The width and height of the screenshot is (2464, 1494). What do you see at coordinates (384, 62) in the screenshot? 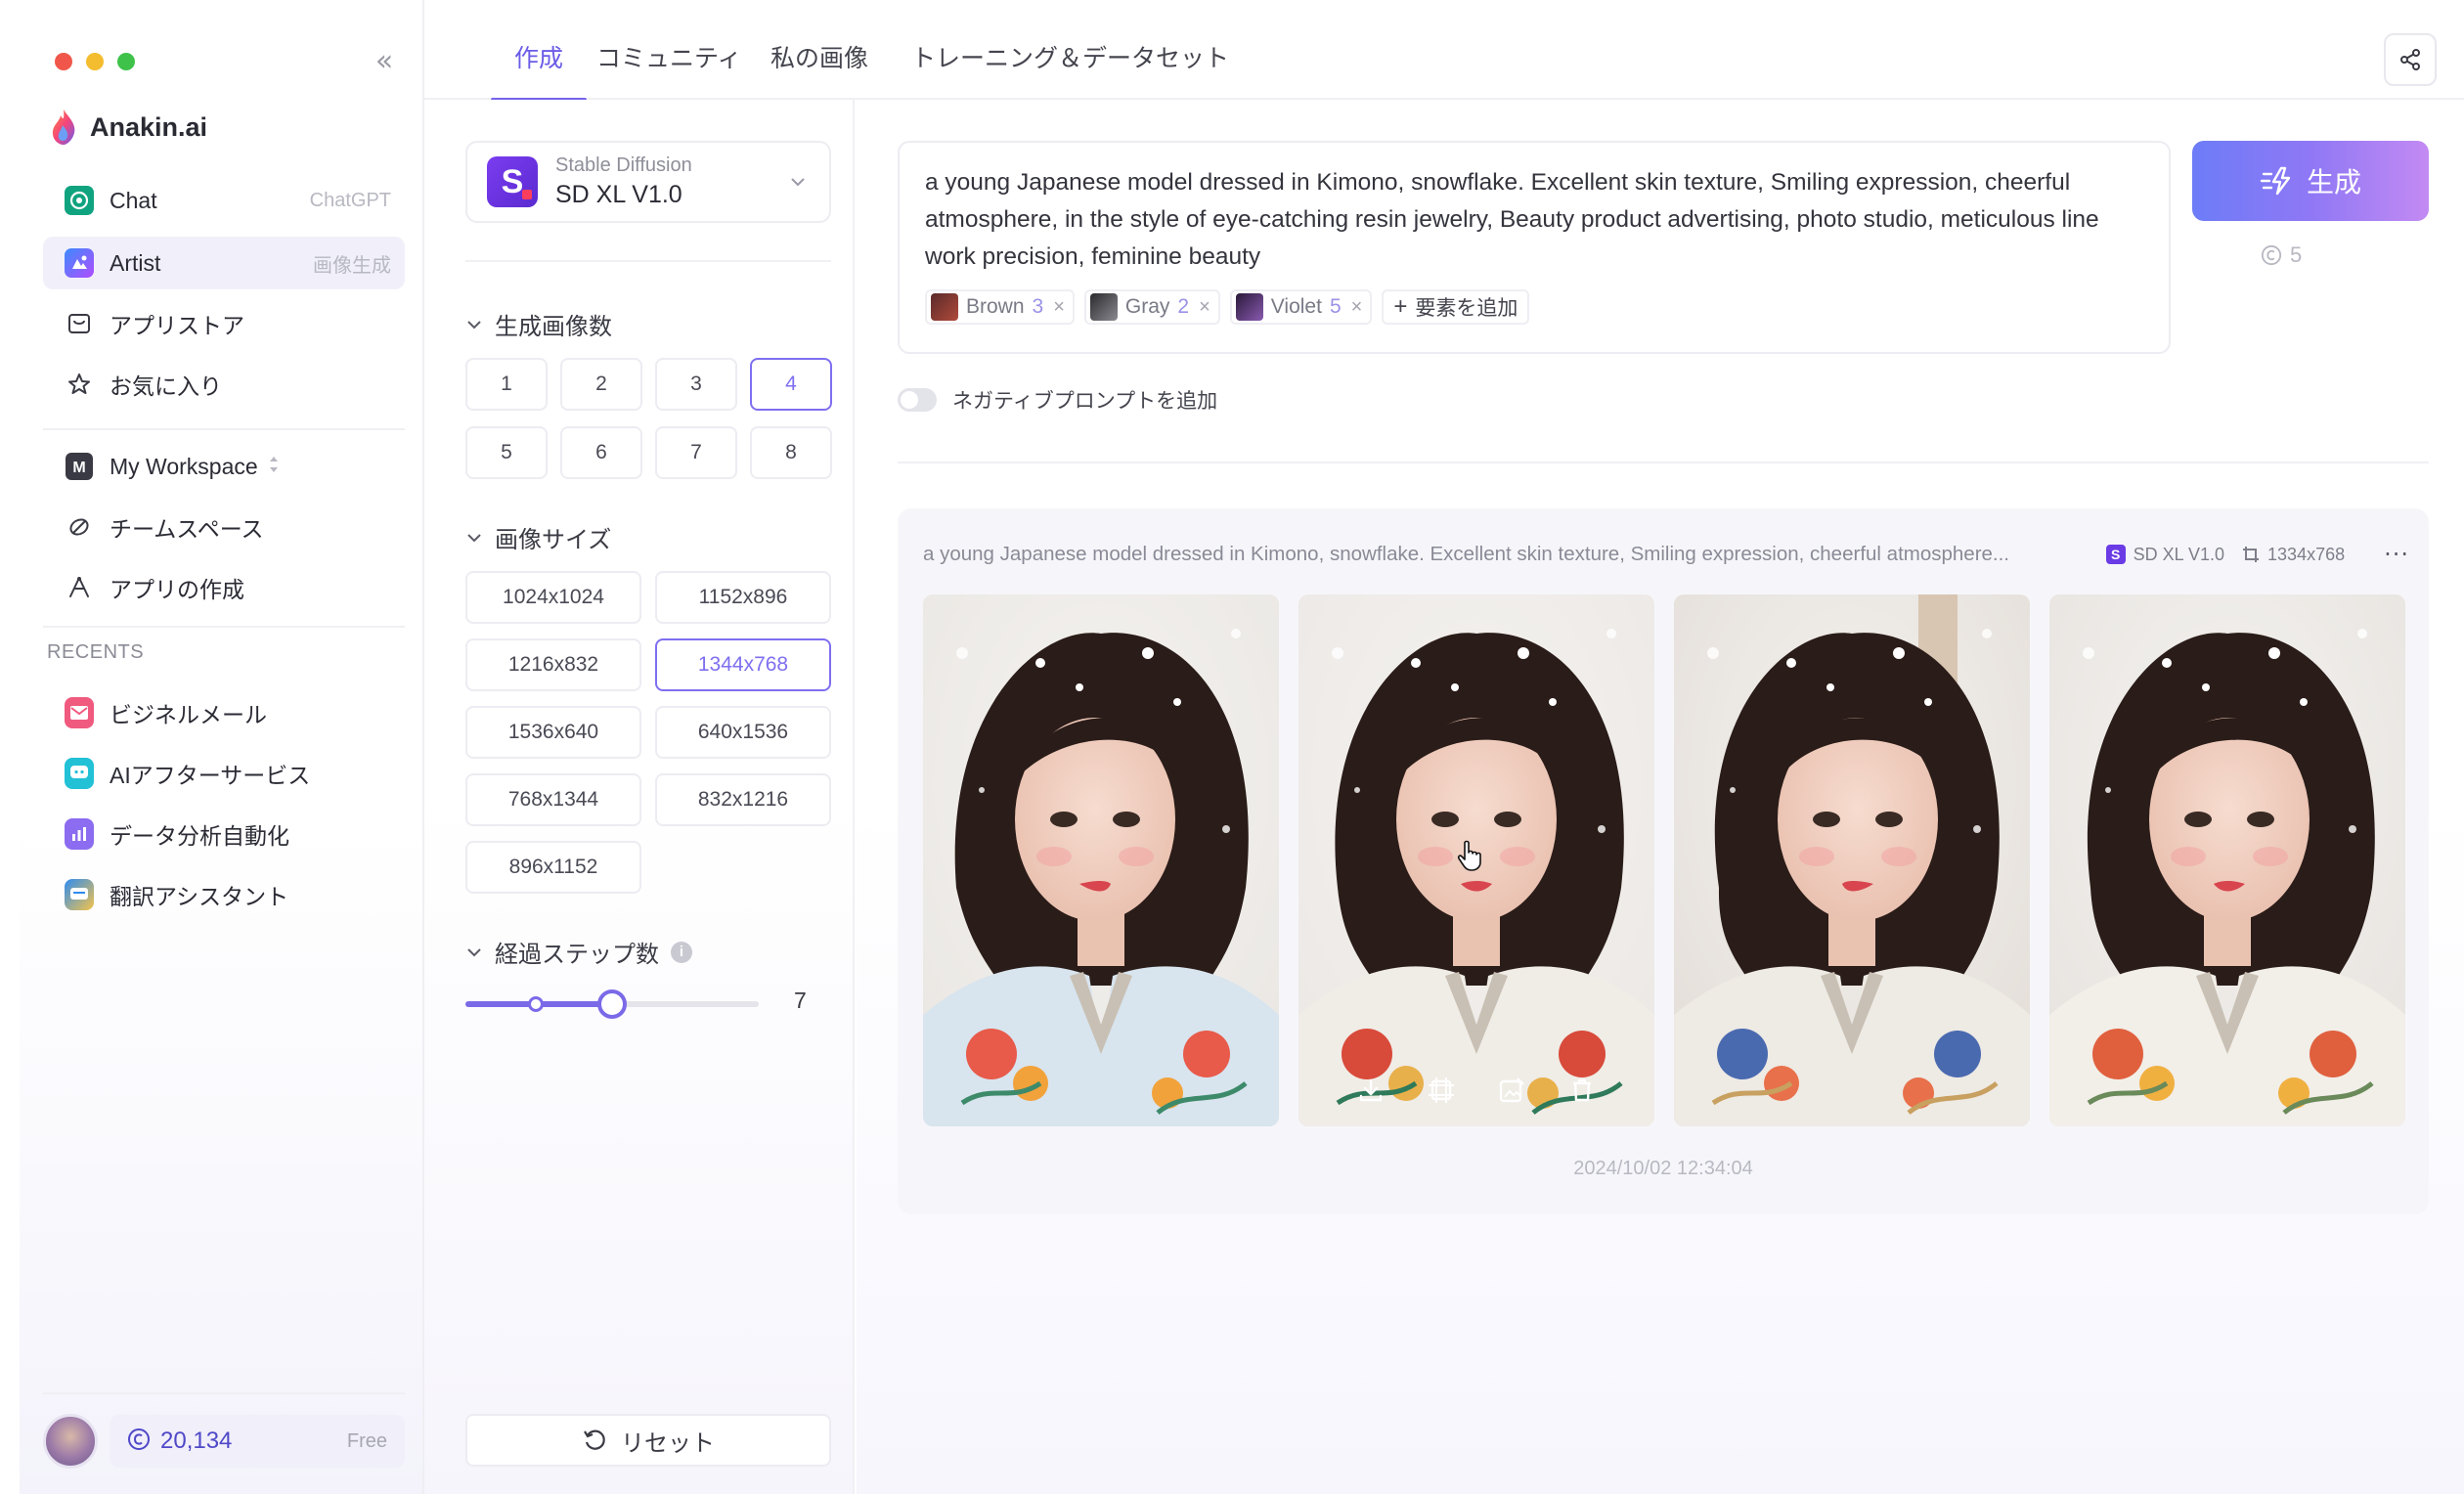
I see `collapse-sidebar-icon: «` at bounding box center [384, 62].